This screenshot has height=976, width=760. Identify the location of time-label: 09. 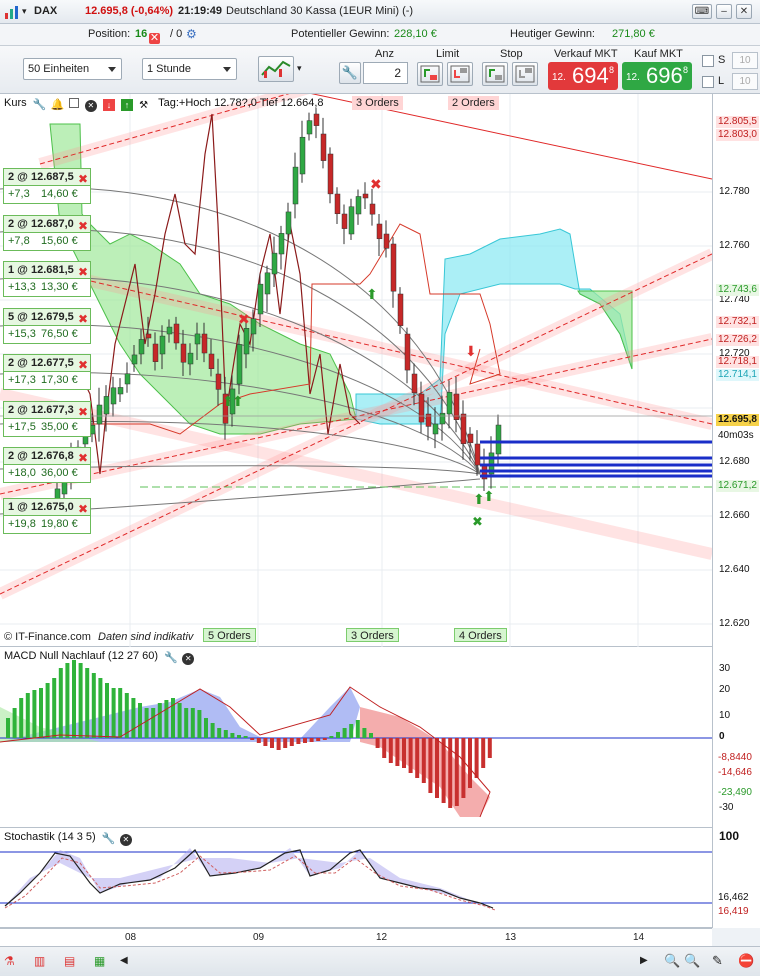
(259, 937).